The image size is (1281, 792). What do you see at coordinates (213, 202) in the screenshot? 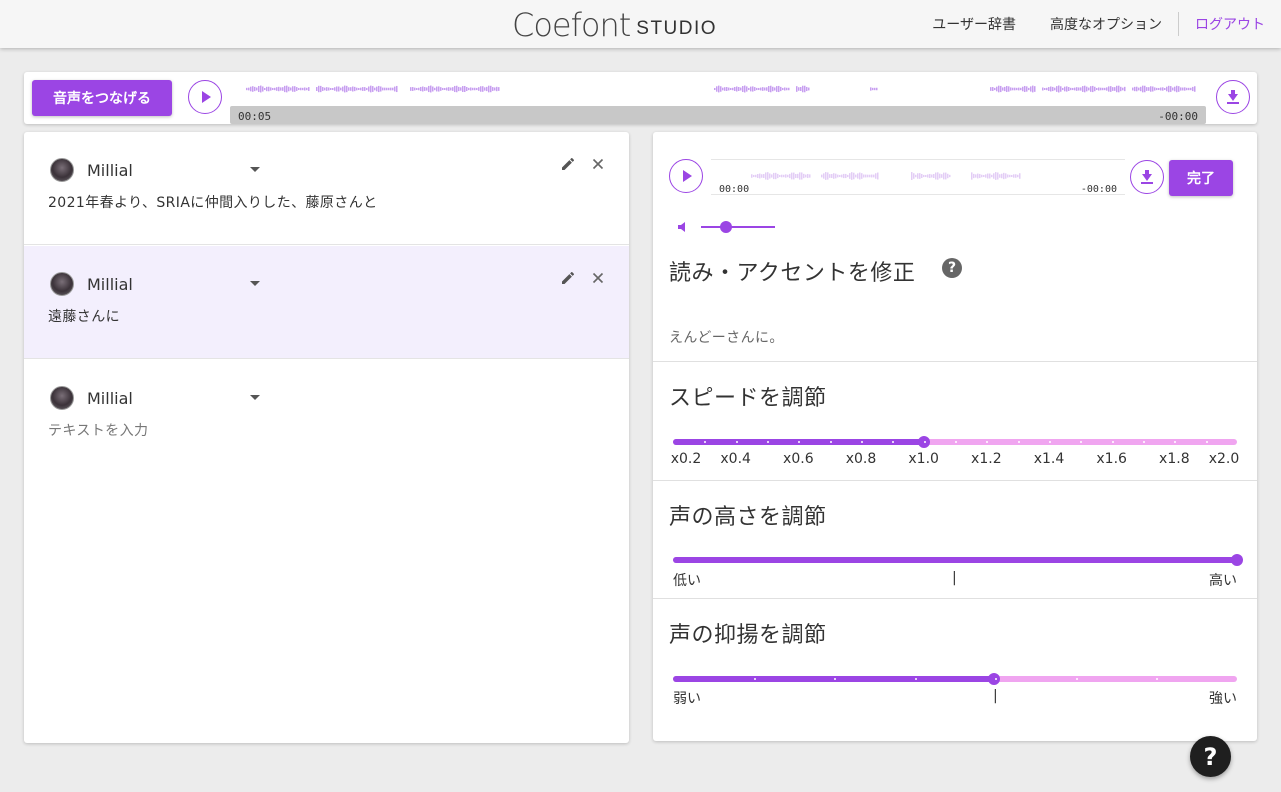
I see `block-text: 2021年春より、SRIAに仲間入りした、藤原さんと` at bounding box center [213, 202].